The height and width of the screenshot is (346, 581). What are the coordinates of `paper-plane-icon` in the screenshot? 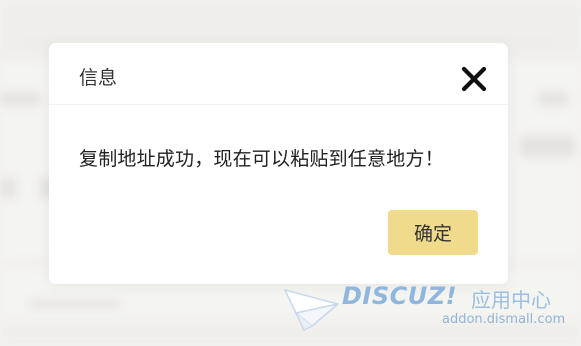 It's located at (311, 310).